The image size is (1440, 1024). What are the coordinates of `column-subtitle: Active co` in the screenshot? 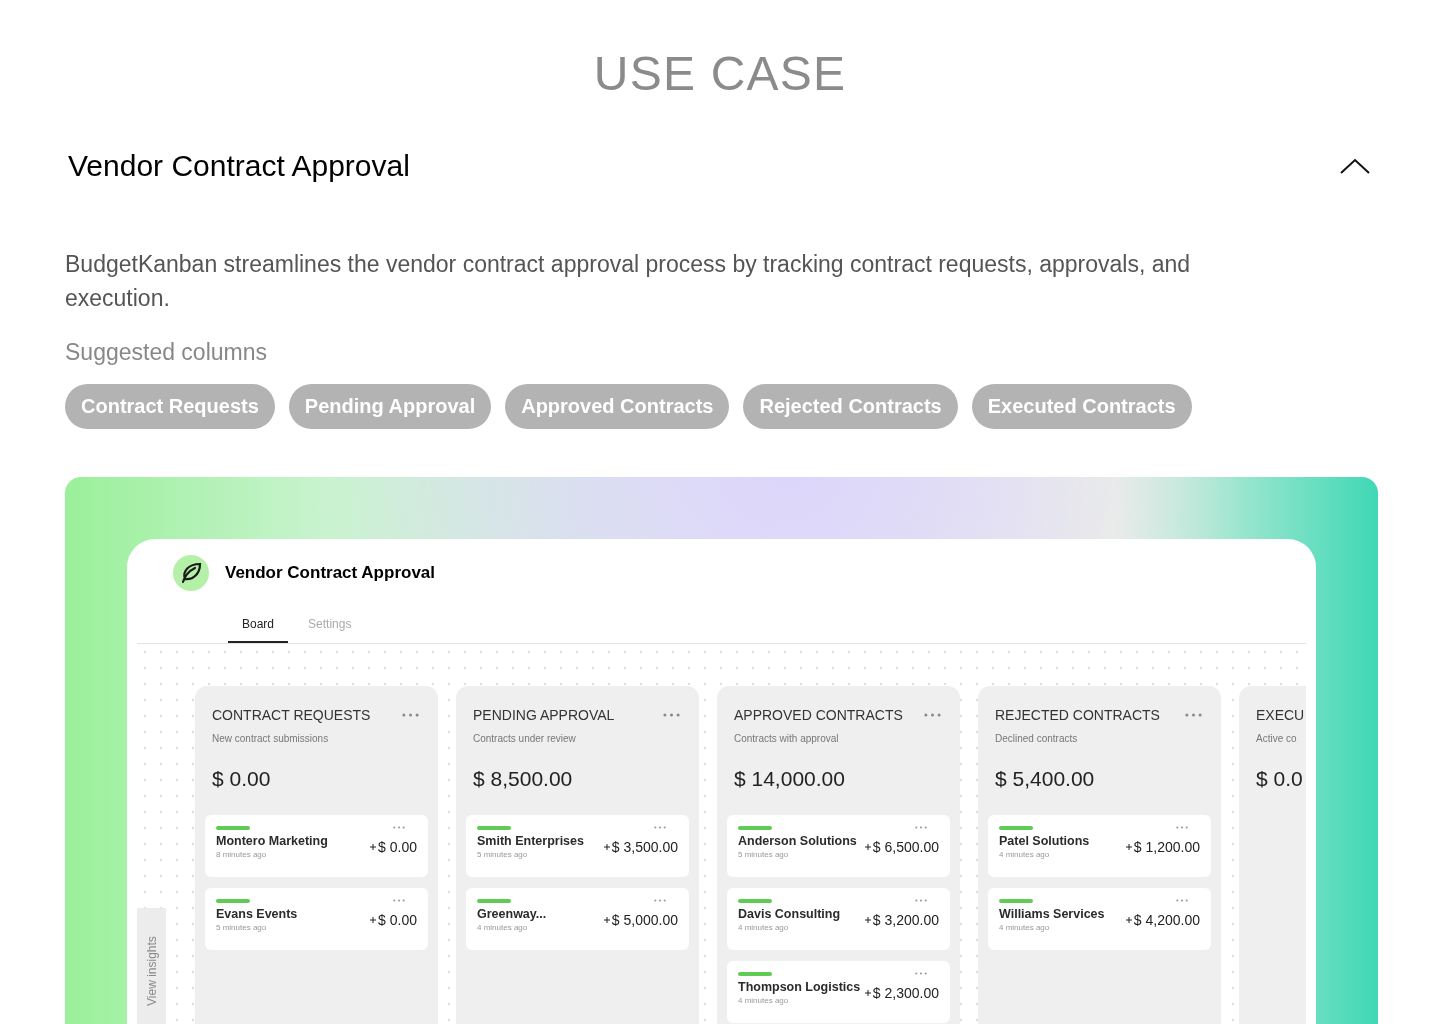 It's located at (1277, 738).